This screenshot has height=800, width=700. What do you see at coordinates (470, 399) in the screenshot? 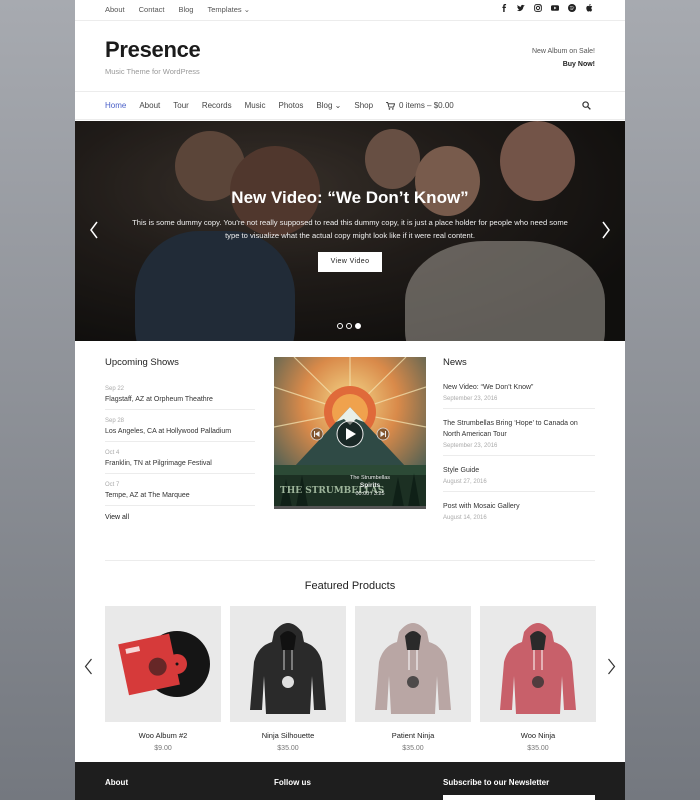
I see `news-date: September 23, 2016` at bounding box center [470, 399].